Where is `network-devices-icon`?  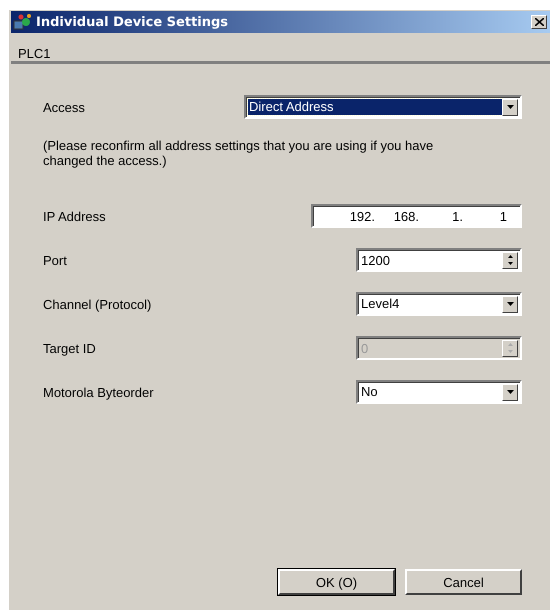
network-devices-icon is located at coordinates (23, 22).